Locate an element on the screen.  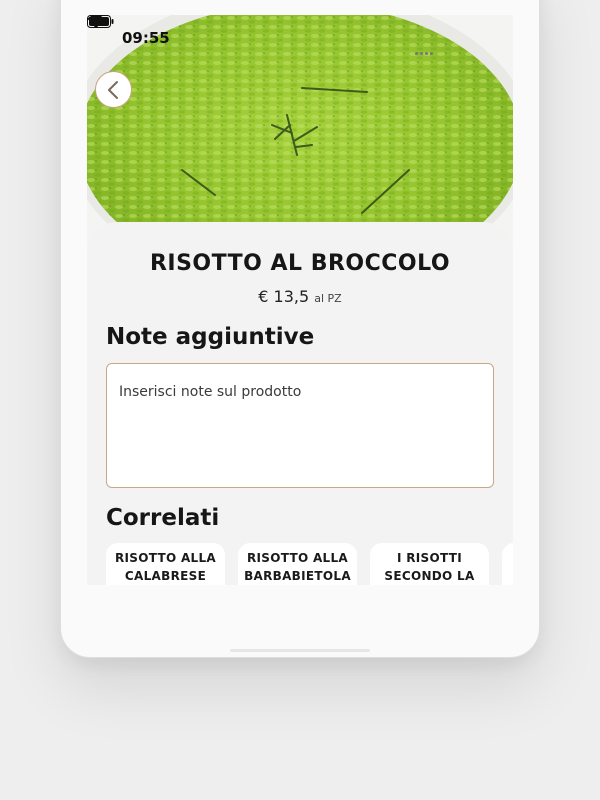
status-bar: 09:55 is located at coordinates (300, 39).